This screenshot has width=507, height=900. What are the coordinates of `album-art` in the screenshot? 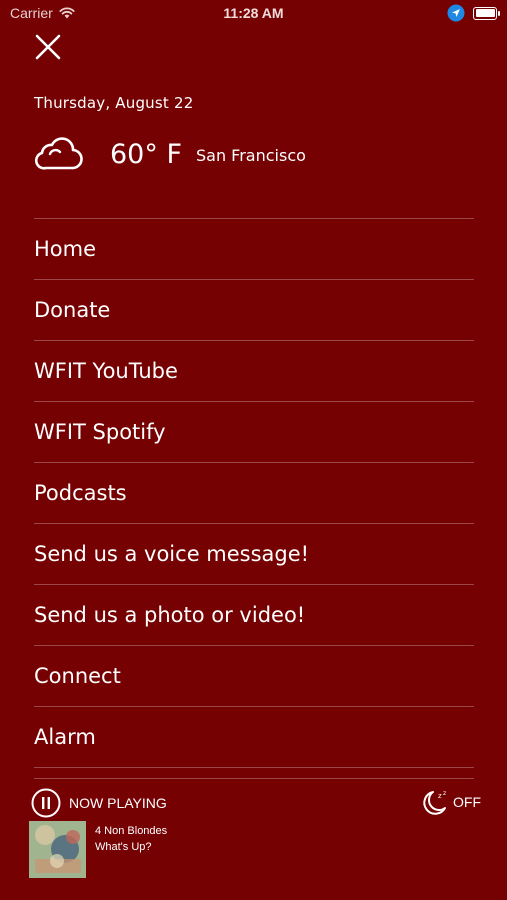 It's located at (57, 849).